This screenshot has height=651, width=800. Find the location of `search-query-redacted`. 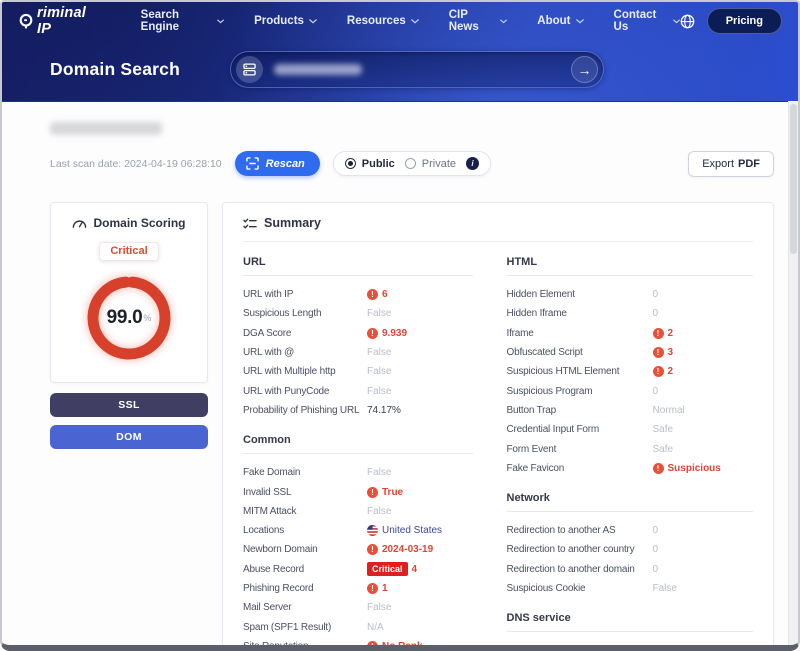

search-query-redacted is located at coordinates (318, 69).